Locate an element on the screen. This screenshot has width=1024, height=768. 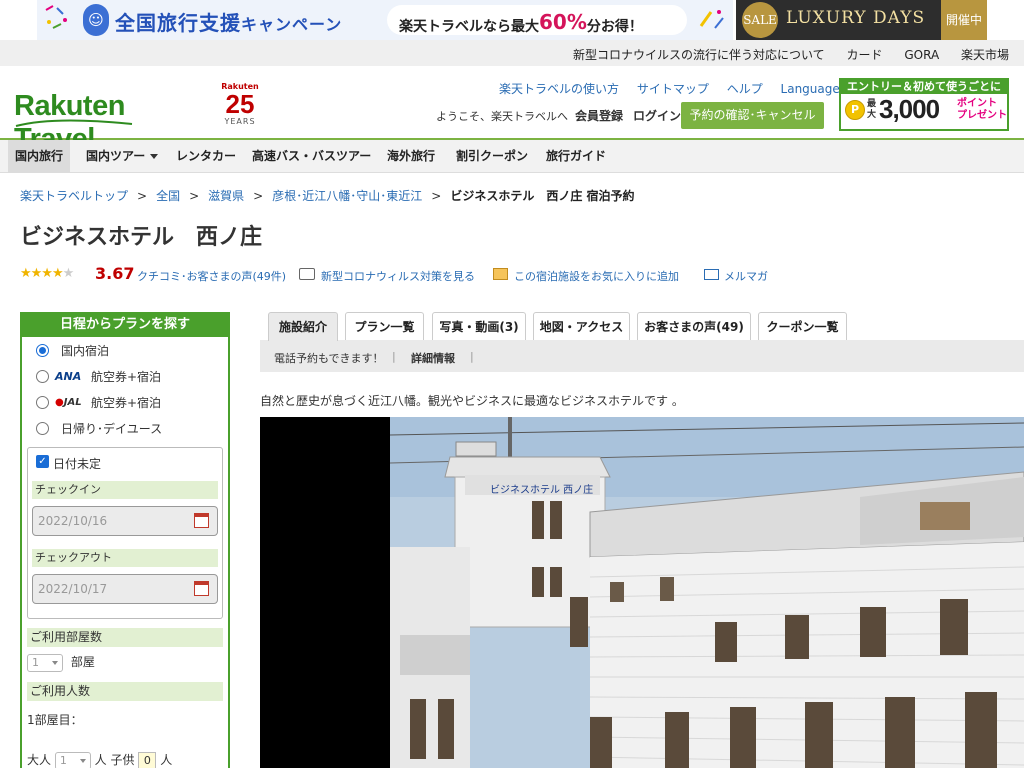
nav-domestic: 国内旅行 is located at coordinates (39, 156).